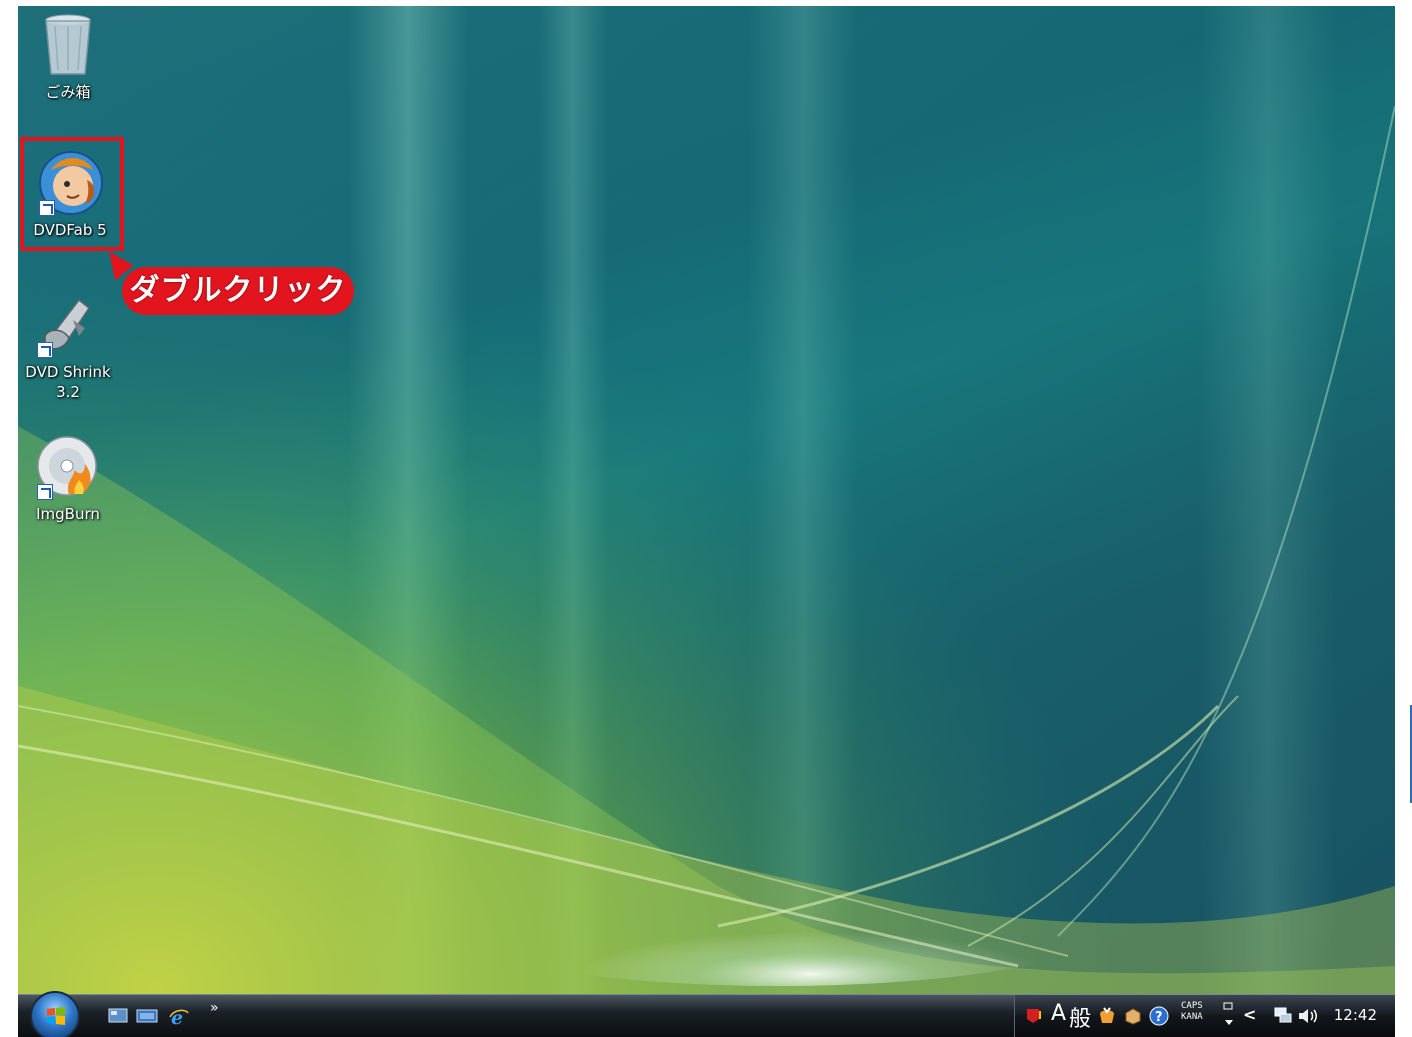 The height and width of the screenshot is (1037, 1412). I want to click on clock: 12:42, so click(1355, 1015).